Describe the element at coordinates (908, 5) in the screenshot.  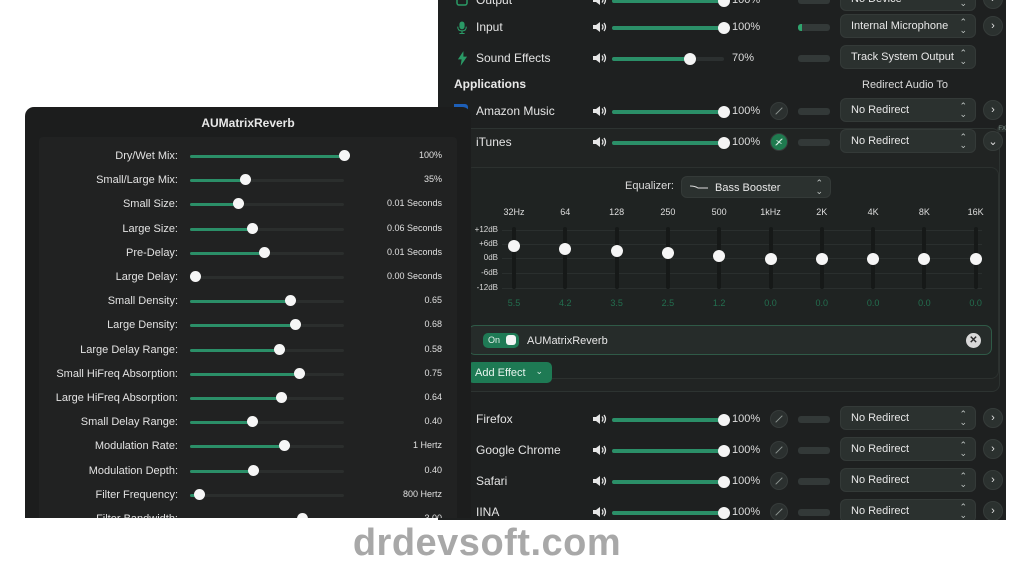
I see `output-output-select: No Device ⌃⌄` at that location.